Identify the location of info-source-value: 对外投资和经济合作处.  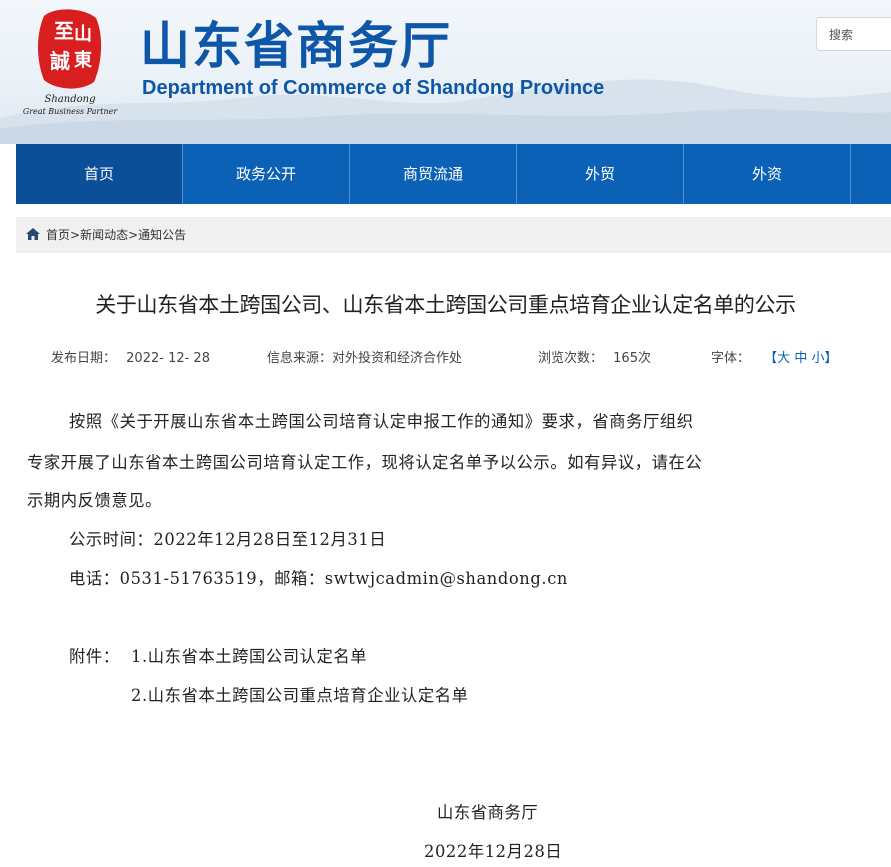
(397, 358).